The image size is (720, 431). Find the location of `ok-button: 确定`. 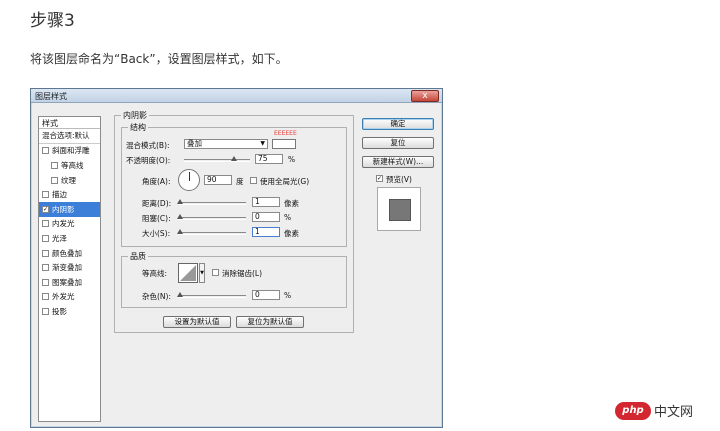

ok-button: 确定 is located at coordinates (398, 124).